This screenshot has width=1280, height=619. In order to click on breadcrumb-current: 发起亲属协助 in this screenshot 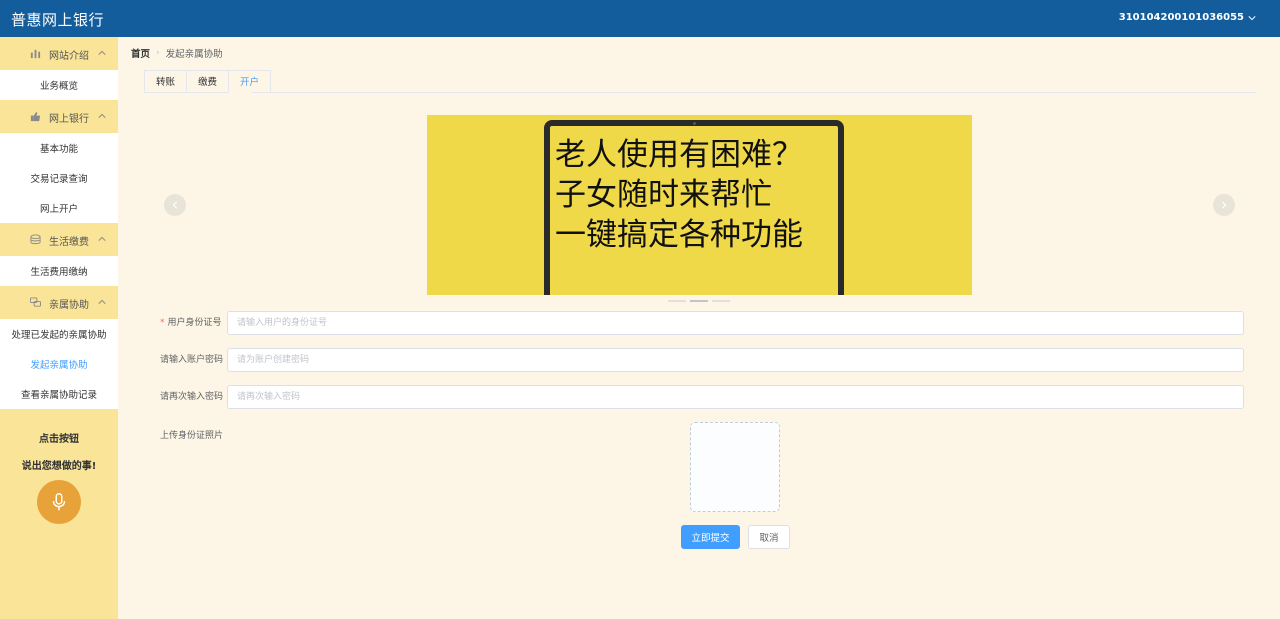, I will do `click(194, 54)`.